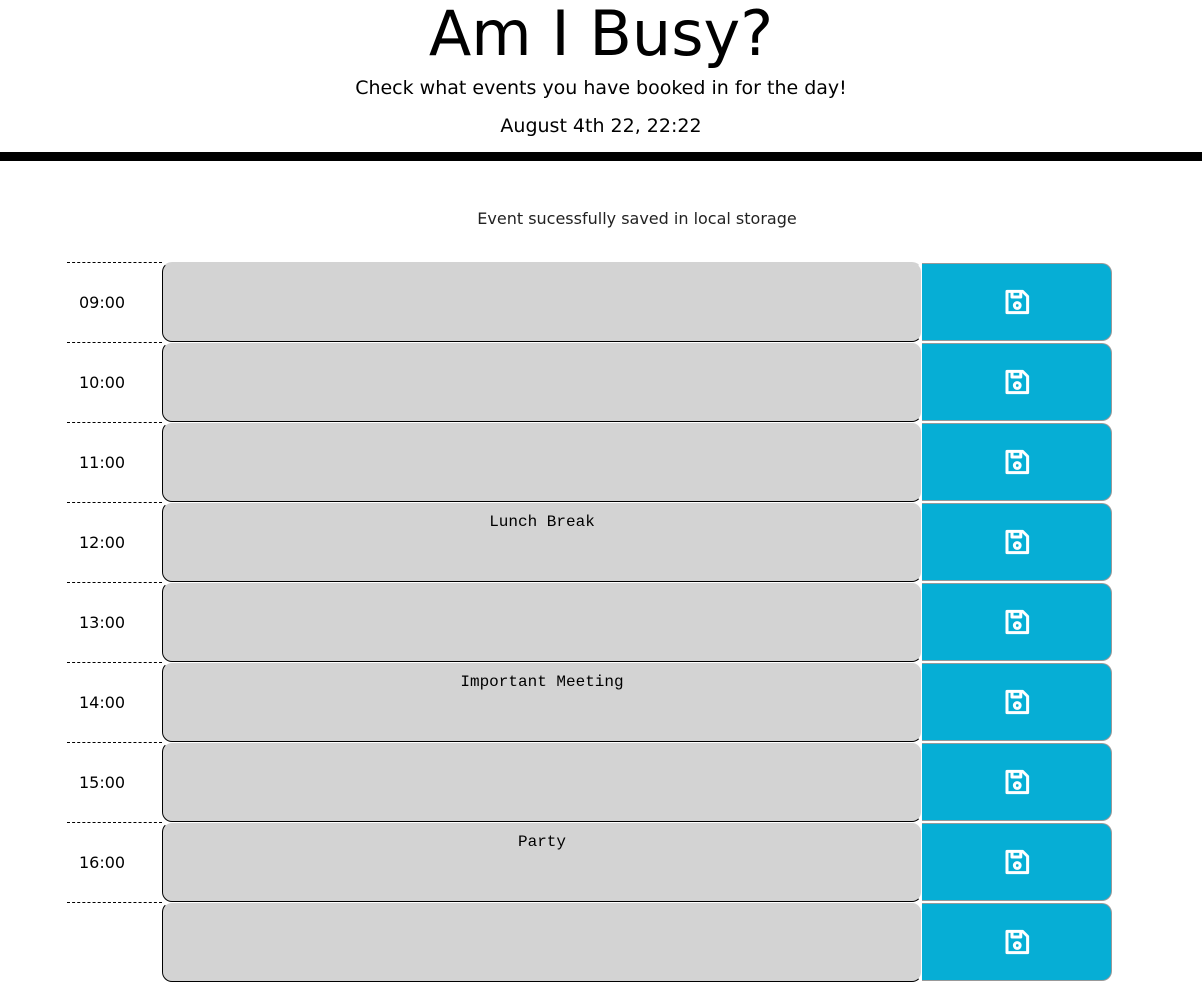 The image size is (1202, 982). What do you see at coordinates (114, 302) in the screenshot?
I see `hour-label: 09:00` at bounding box center [114, 302].